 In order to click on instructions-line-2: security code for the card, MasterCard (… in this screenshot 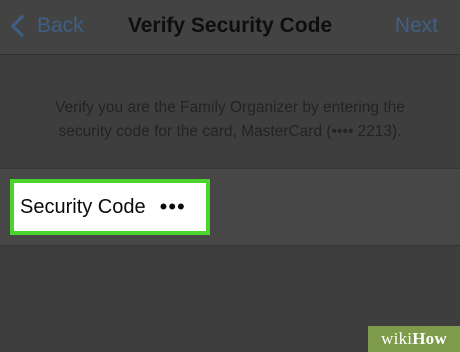, I will do `click(230, 131)`.